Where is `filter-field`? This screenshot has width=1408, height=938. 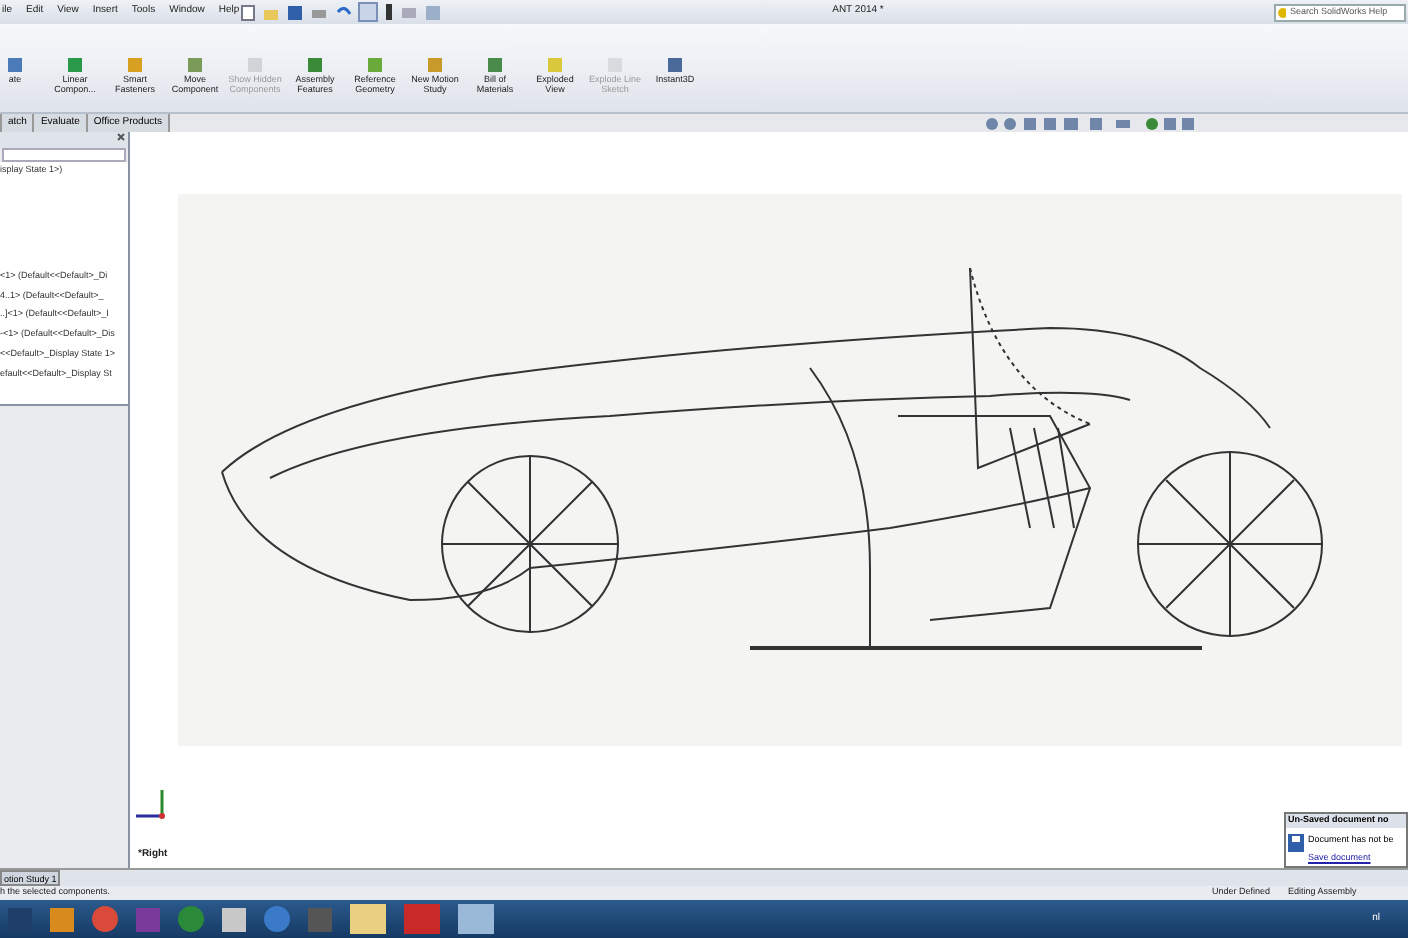
filter-field is located at coordinates (64, 155).